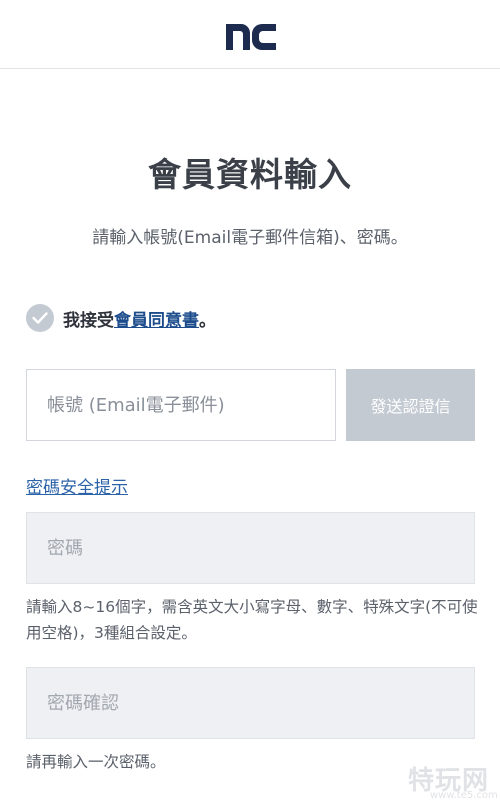 The height and width of the screenshot is (807, 500). Describe the element at coordinates (181, 405) in the screenshot. I see `email-input` at that location.